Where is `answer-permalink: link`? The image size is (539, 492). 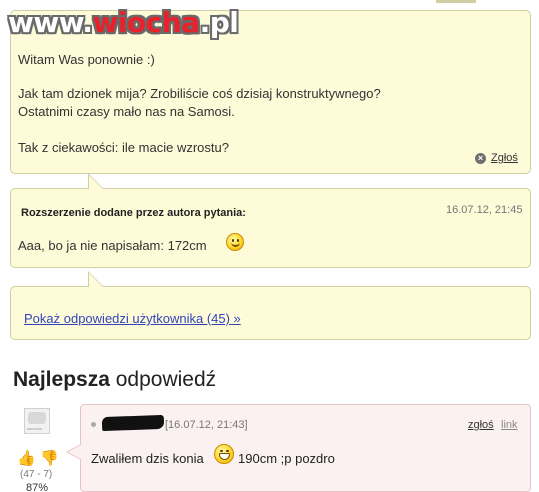 answer-permalink: link is located at coordinates (509, 425).